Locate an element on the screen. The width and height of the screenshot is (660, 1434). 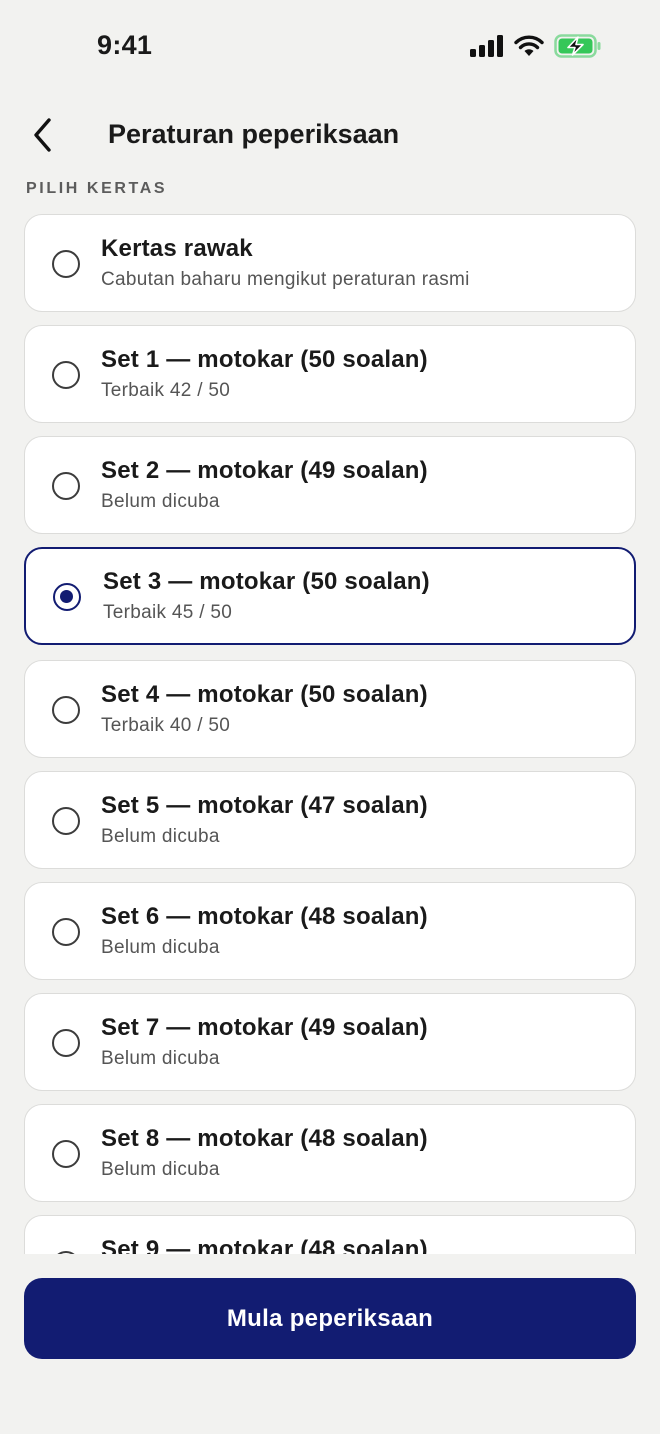
header: Peraturan peperiksaan is located at coordinates (330, 136).